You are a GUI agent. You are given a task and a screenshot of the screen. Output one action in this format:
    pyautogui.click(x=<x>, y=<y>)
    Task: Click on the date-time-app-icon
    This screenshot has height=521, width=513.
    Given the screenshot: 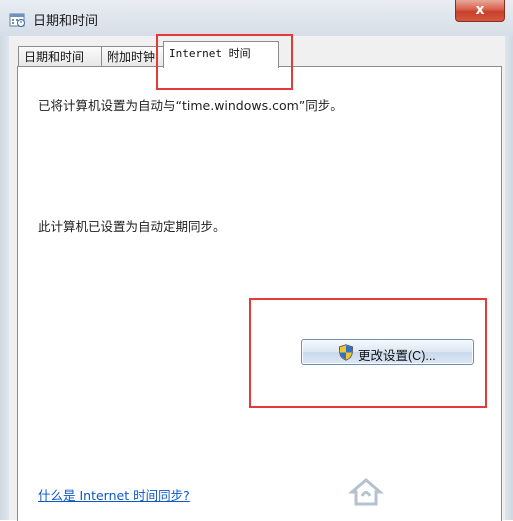 What is the action you would take?
    pyautogui.click(x=17, y=20)
    